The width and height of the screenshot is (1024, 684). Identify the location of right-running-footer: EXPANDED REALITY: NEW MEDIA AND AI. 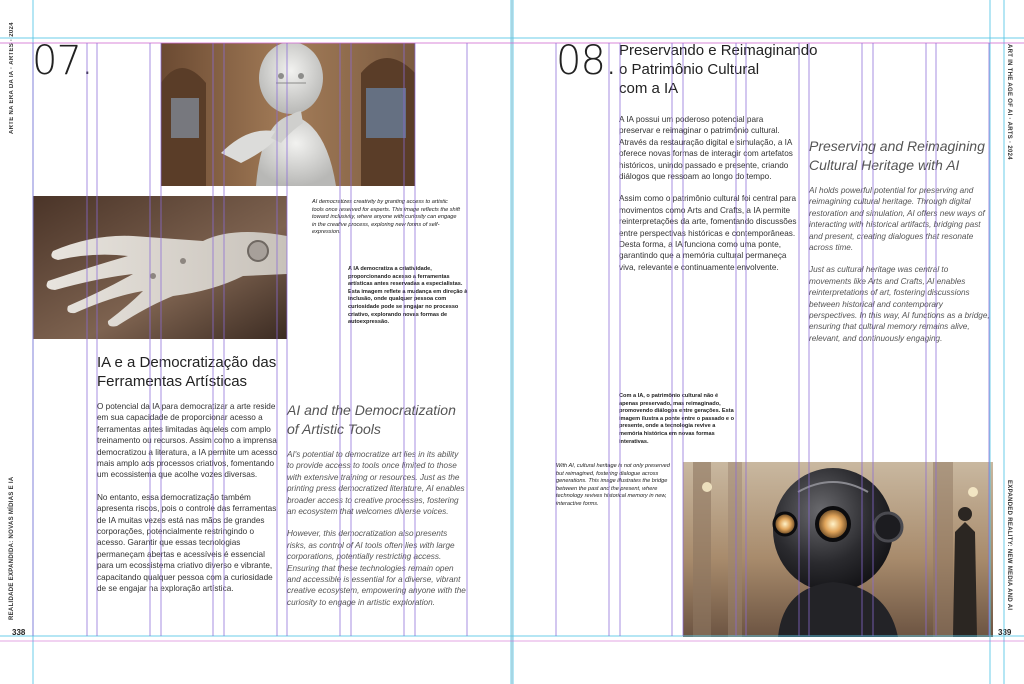
(1009, 545).